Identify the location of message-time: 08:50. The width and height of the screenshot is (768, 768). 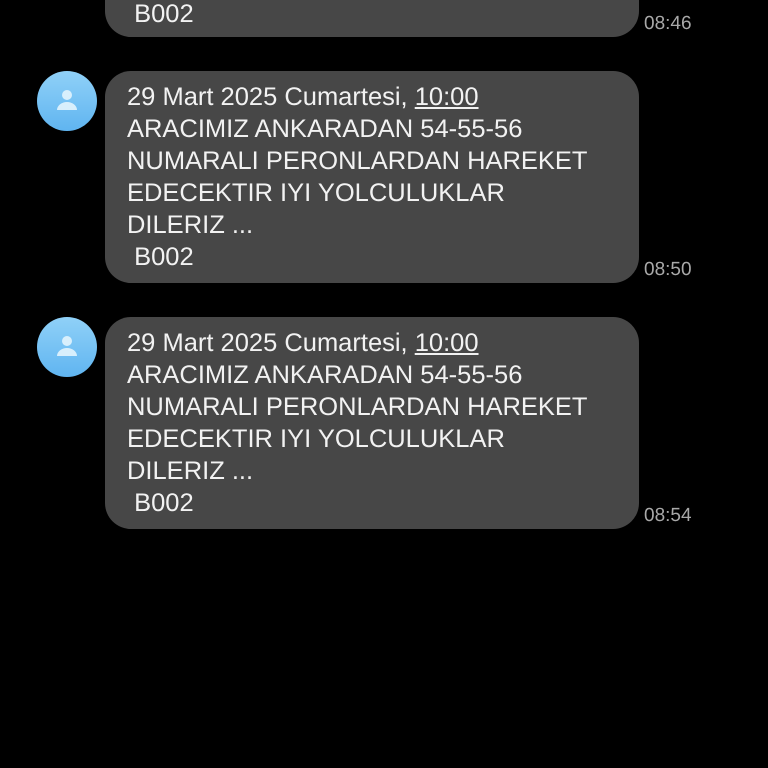
(668, 270).